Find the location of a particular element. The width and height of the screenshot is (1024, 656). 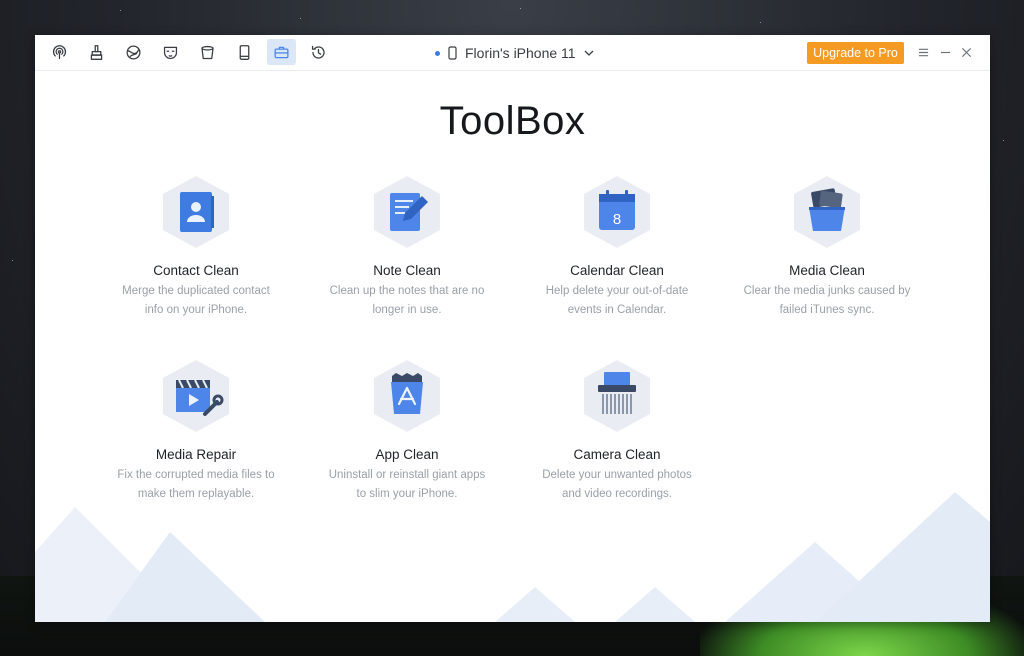

upgrade-to-pro-button: Upgrade to Pro is located at coordinates (855, 53).